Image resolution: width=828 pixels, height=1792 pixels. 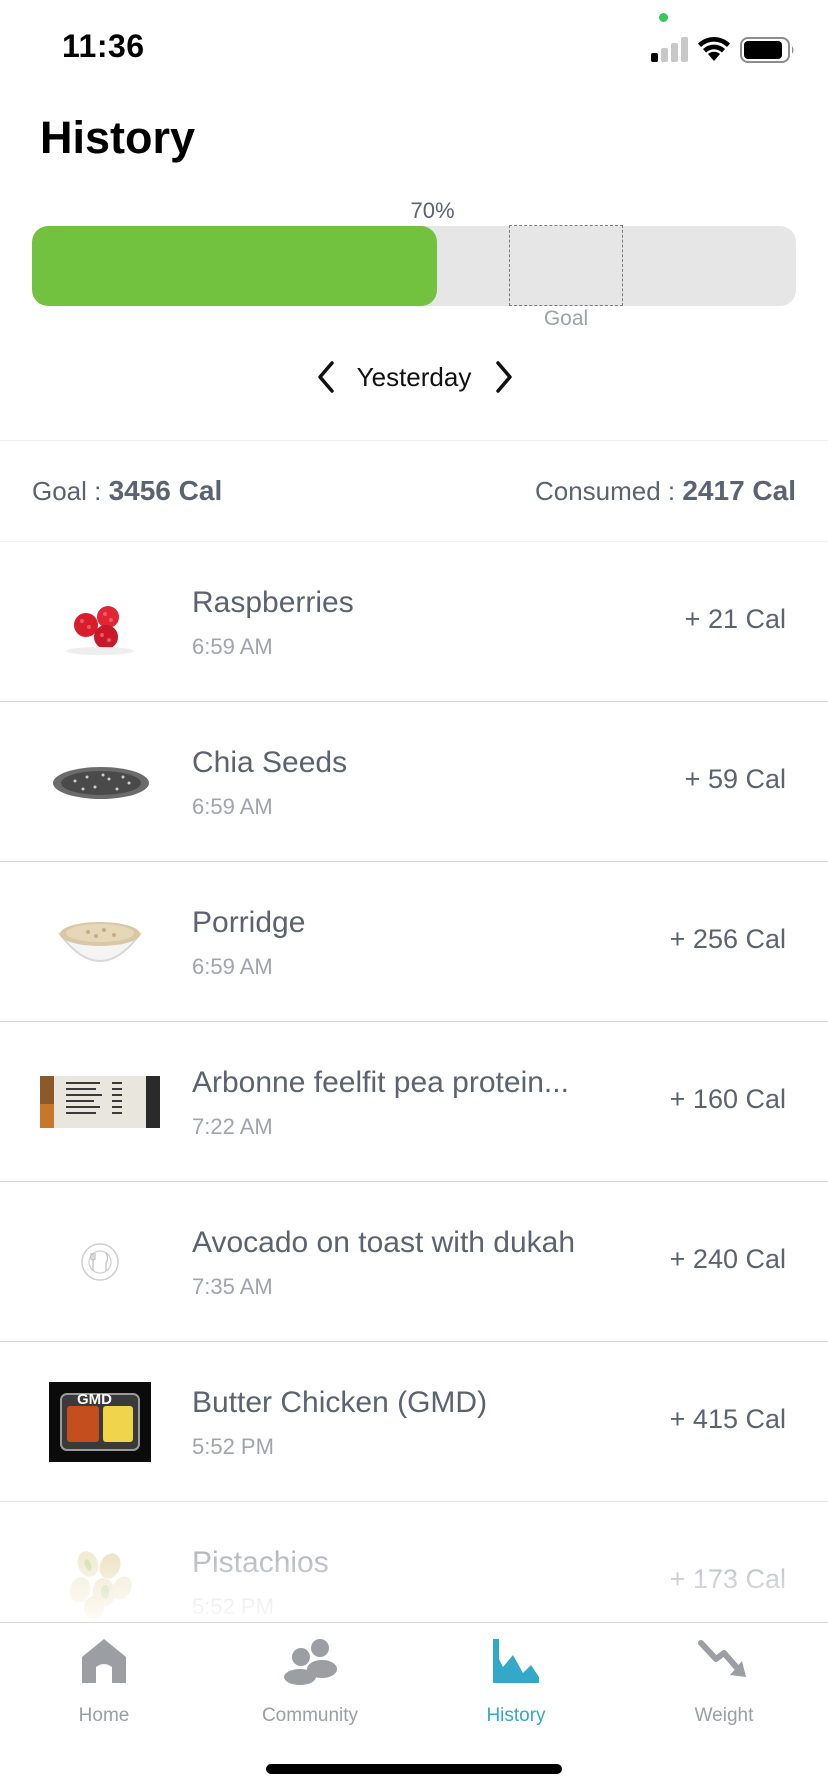 I want to click on food-calories: + 240 Cal, so click(x=727, y=1259).